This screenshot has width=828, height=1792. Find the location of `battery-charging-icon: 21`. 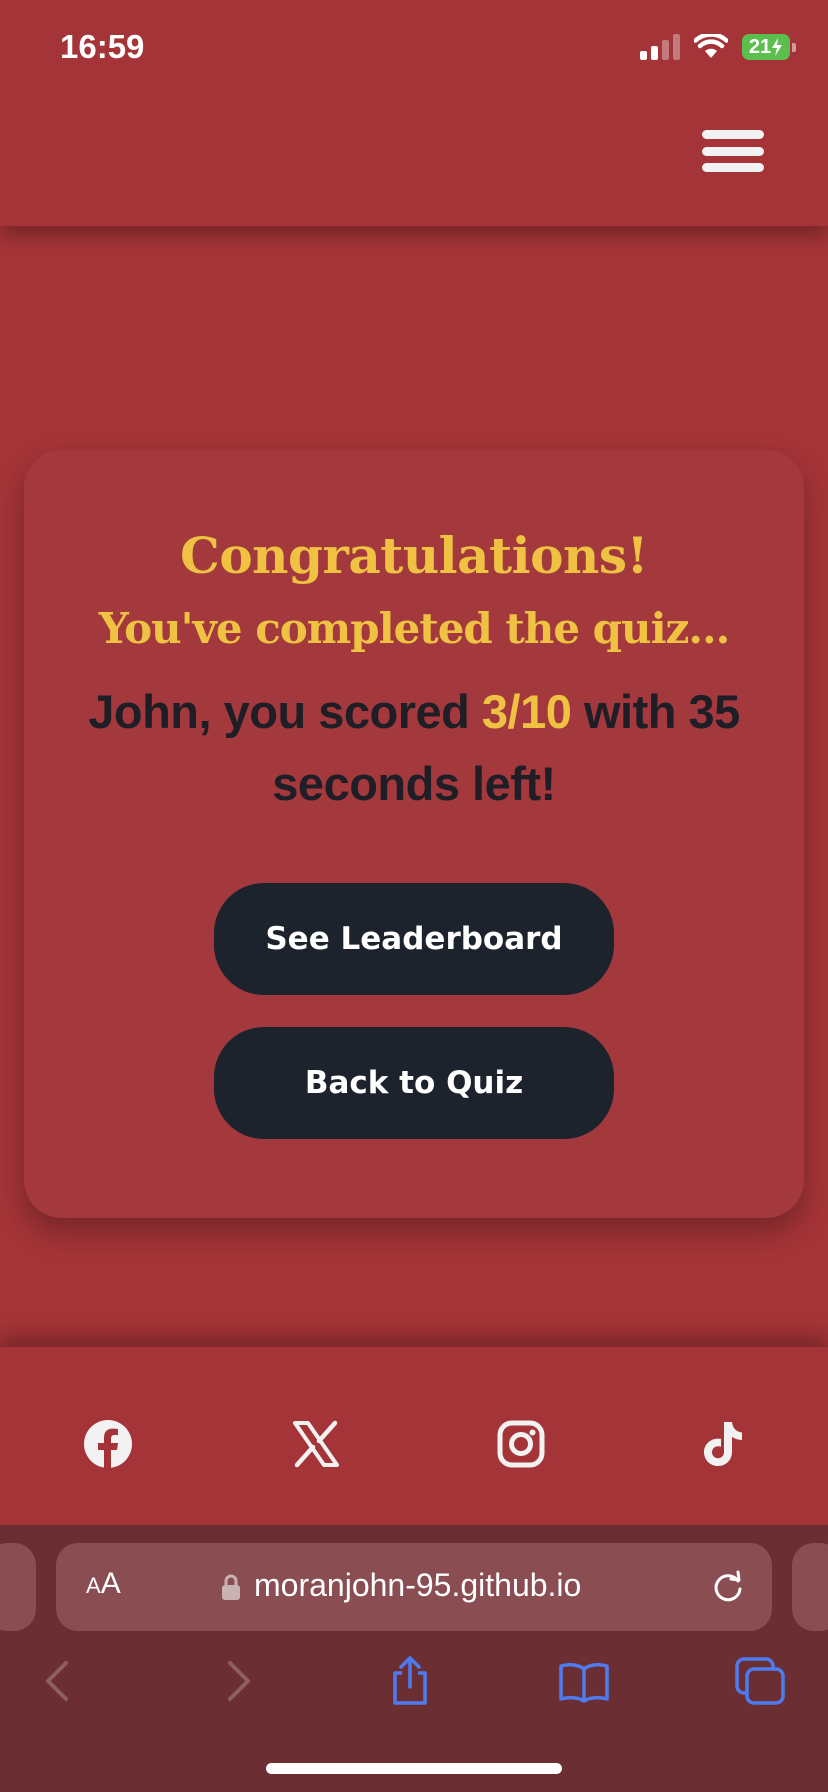

battery-charging-icon: 21 is located at coordinates (769, 47).